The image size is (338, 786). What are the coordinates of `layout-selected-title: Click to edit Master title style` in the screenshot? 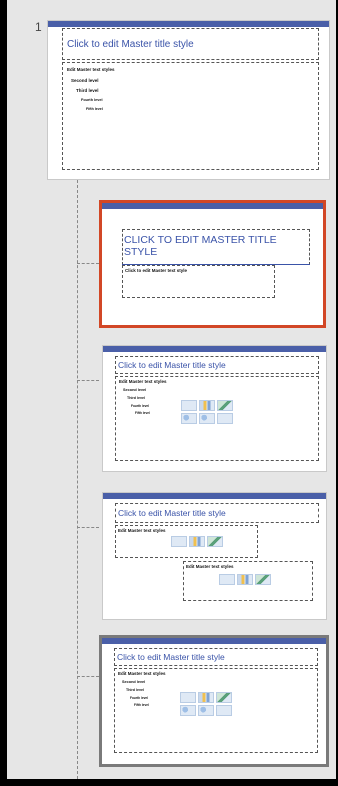 It's located at (171, 657).